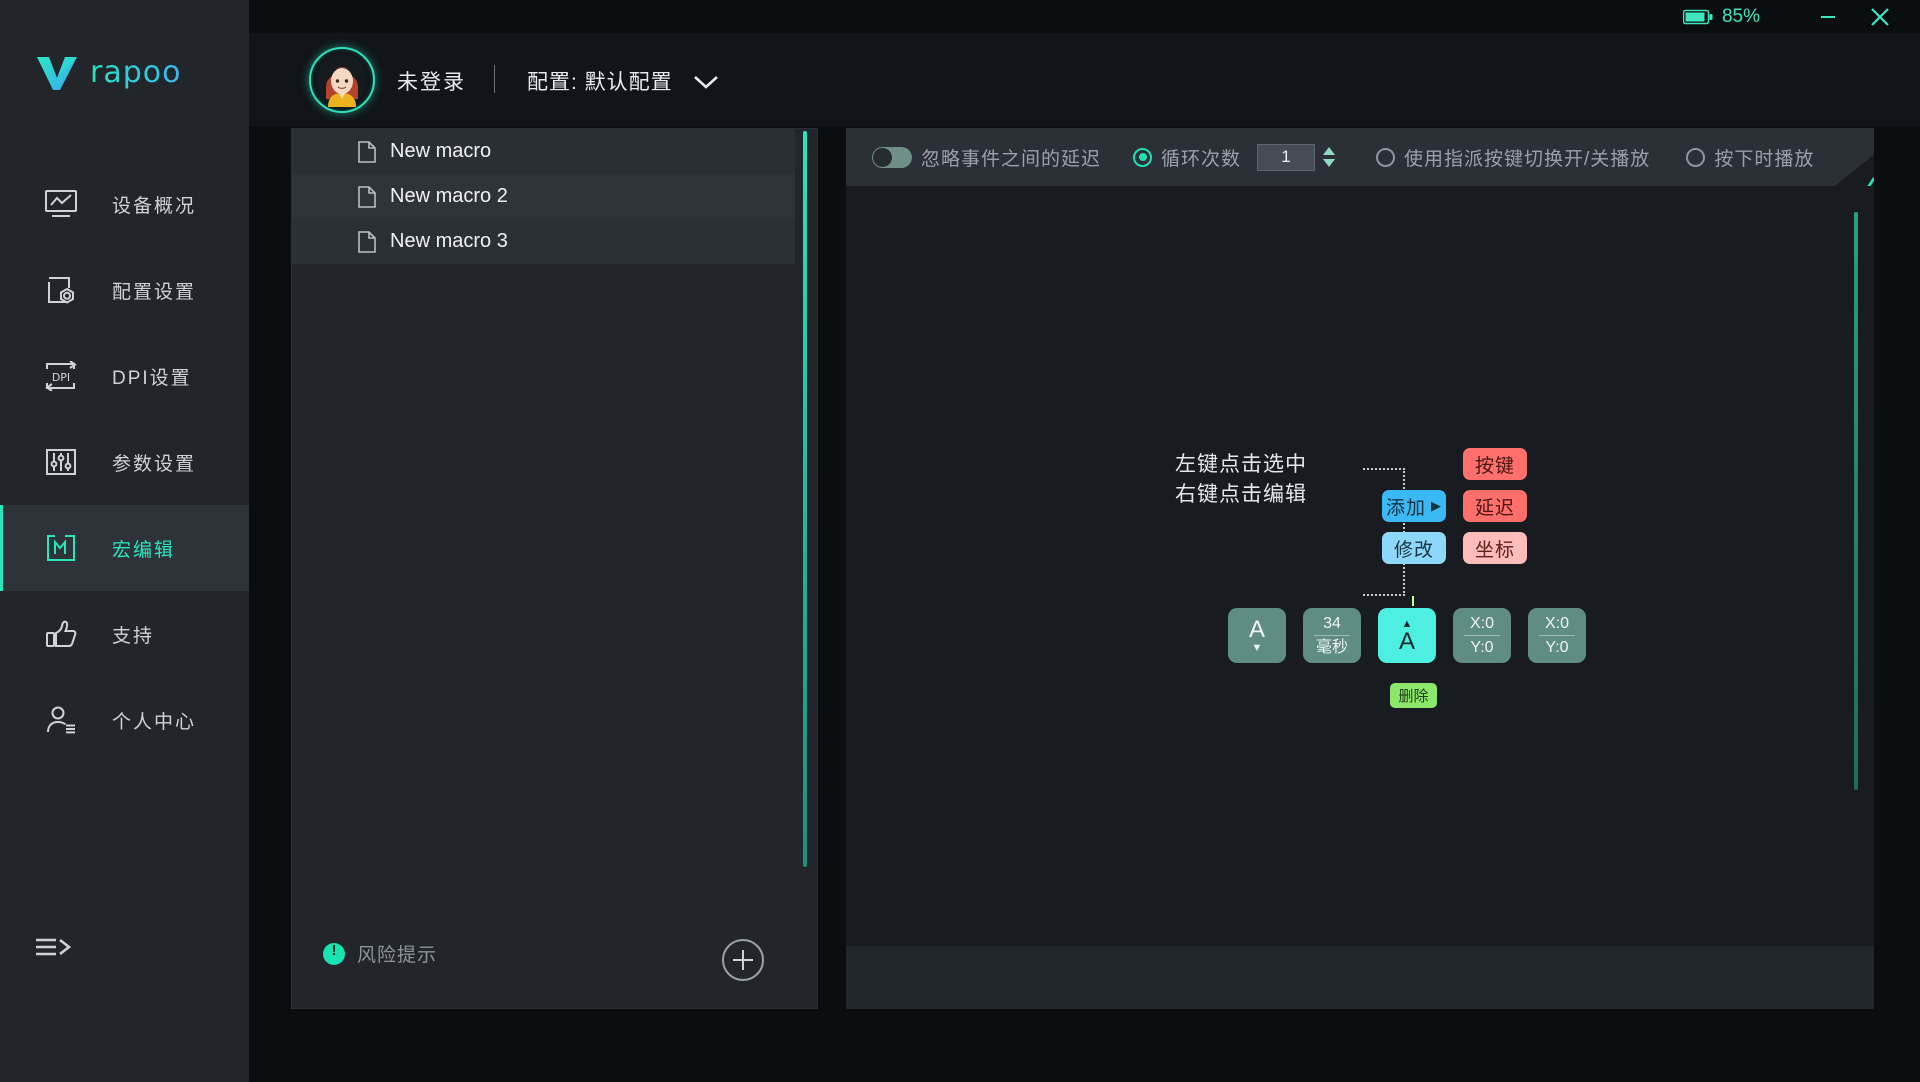  Describe the element at coordinates (1481, 623) in the screenshot. I see `coordinate-x: X:0` at that location.